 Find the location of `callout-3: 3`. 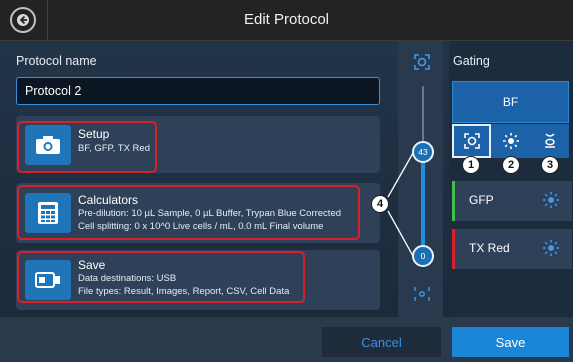

callout-3: 3 is located at coordinates (550, 165).